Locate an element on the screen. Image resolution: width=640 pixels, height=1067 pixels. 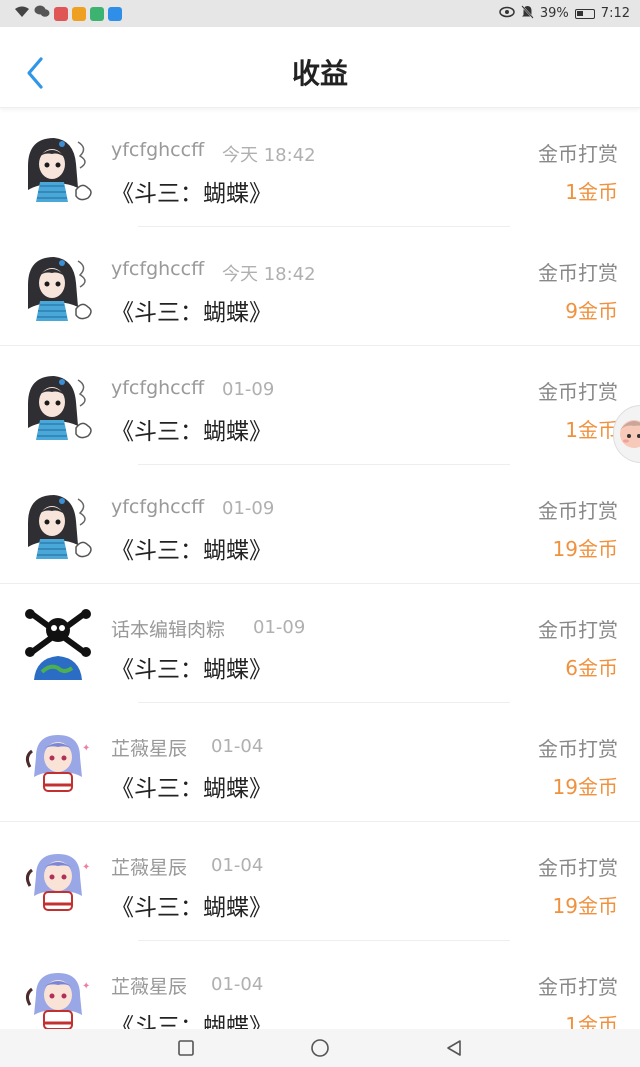
income-row: 话本编辑肉粽 01-09 《斗三：蝴蝶》 金币打赏 6金币 is located at coordinates (320, 643).